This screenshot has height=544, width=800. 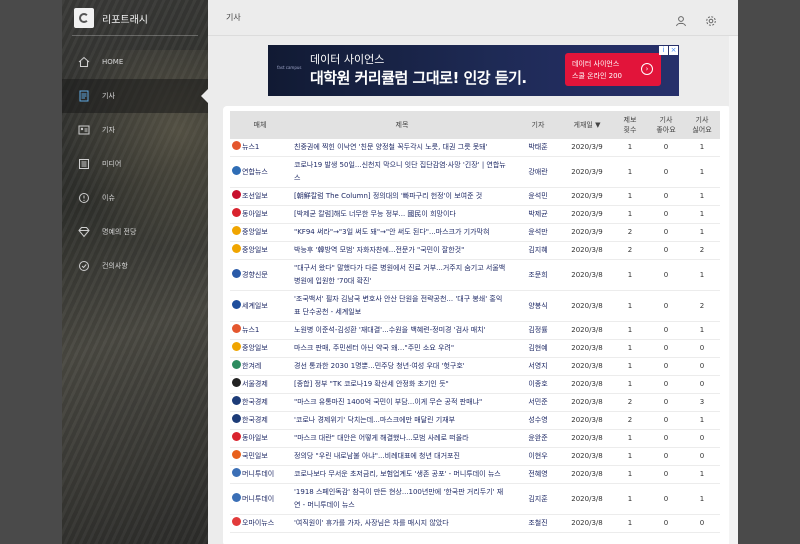 I want to click on sidebar-item-media: 미디어, so click(x=135, y=164).